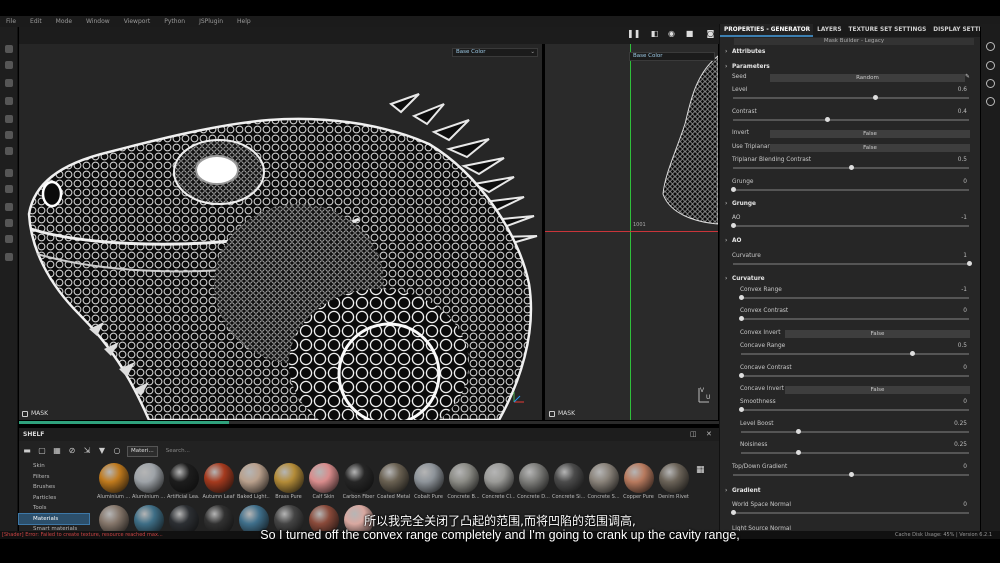  Describe the element at coordinates (218, 481) in the screenshot. I see `material-thumbnail: Autumn Leaf` at that location.